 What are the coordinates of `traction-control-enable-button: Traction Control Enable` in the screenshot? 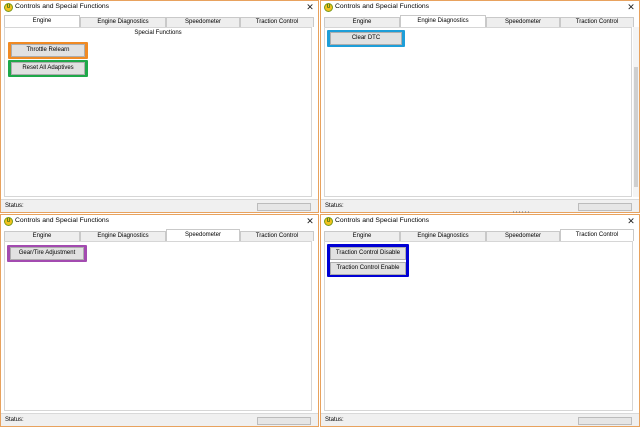 It's located at (368, 268).